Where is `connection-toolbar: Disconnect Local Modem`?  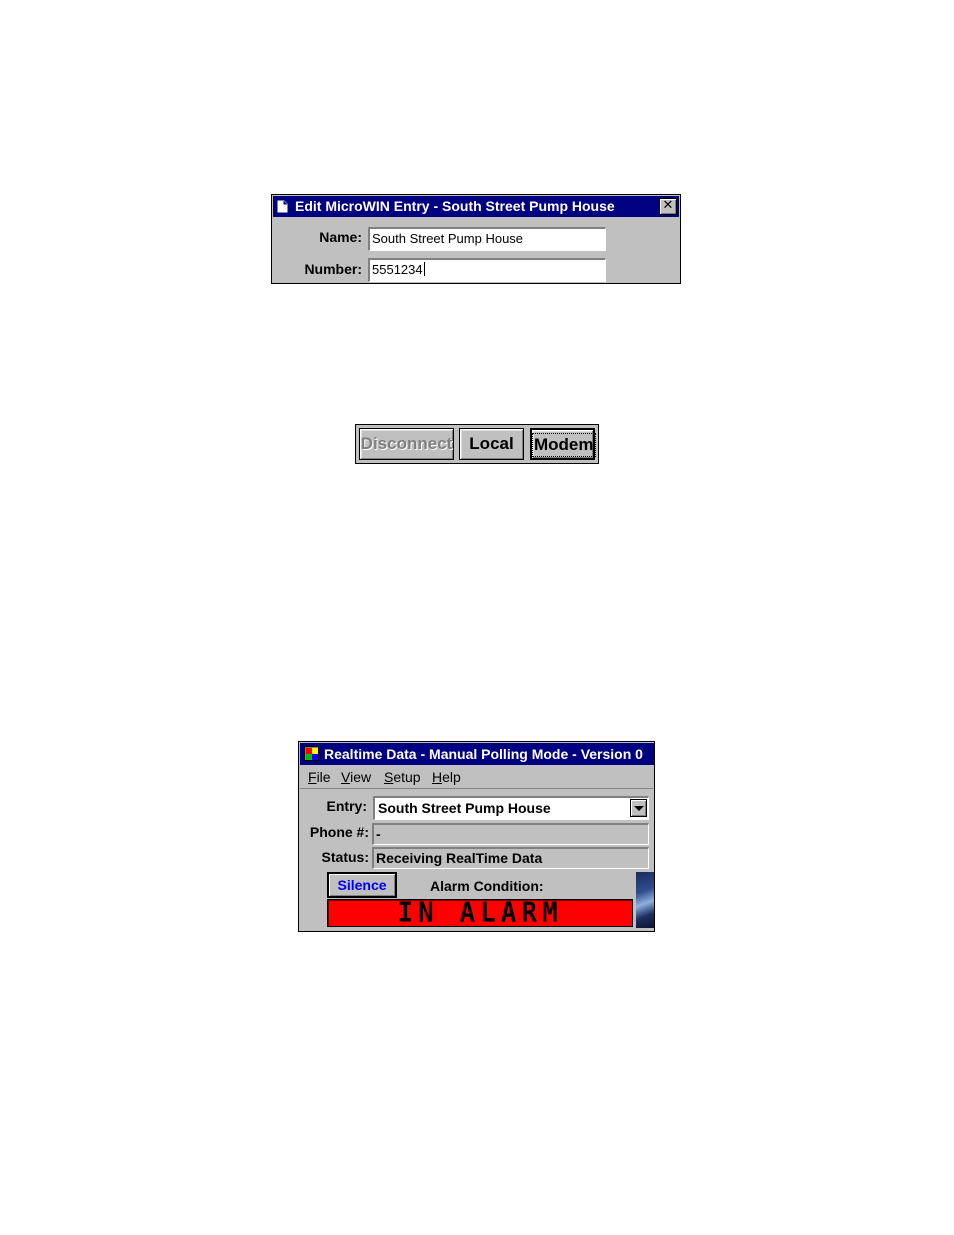
connection-toolbar: Disconnect Local Modem is located at coordinates (477, 444).